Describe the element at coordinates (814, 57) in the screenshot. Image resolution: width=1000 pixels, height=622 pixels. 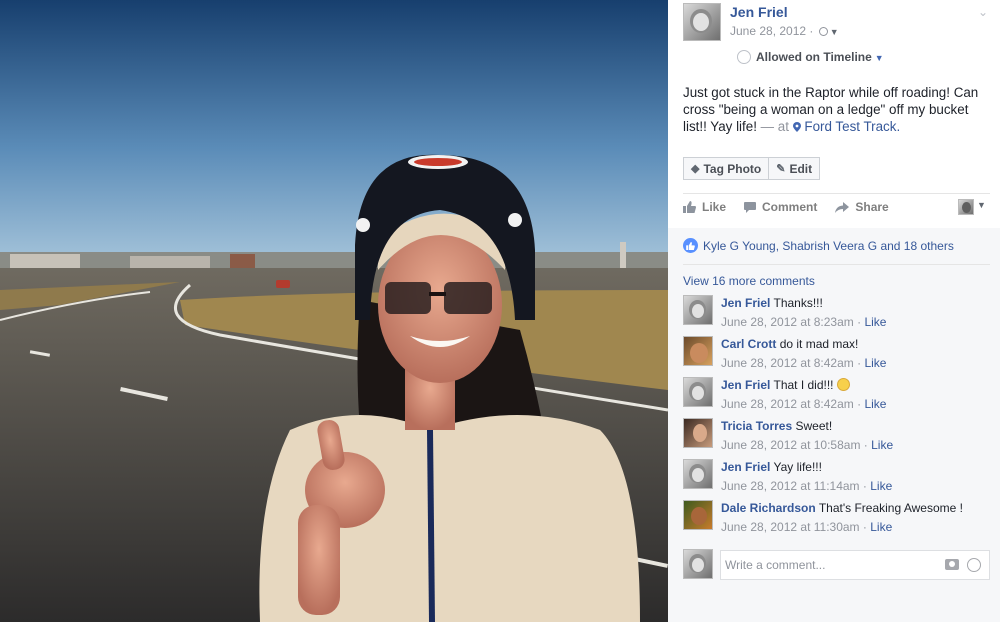
I see `timeline-label: Allowed on Timeline` at that location.